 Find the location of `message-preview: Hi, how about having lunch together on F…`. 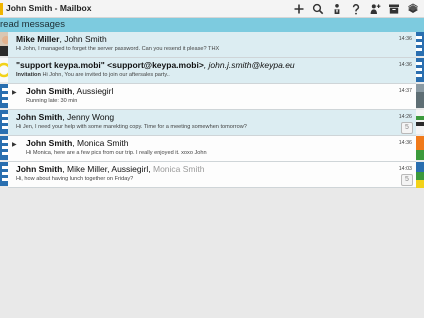

message-preview: Hi, how about having lunch together on F… is located at coordinates (74, 179).